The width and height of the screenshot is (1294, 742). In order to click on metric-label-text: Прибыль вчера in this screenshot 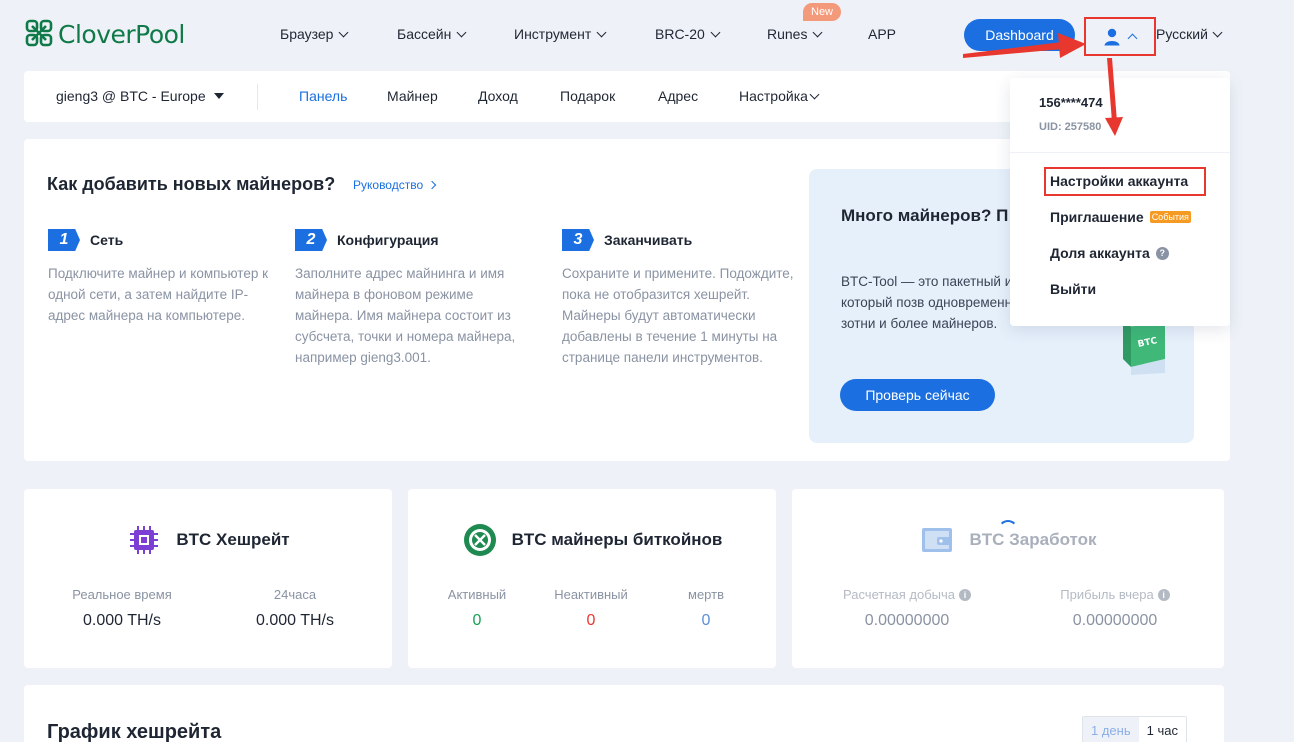, I will do `click(1107, 594)`.